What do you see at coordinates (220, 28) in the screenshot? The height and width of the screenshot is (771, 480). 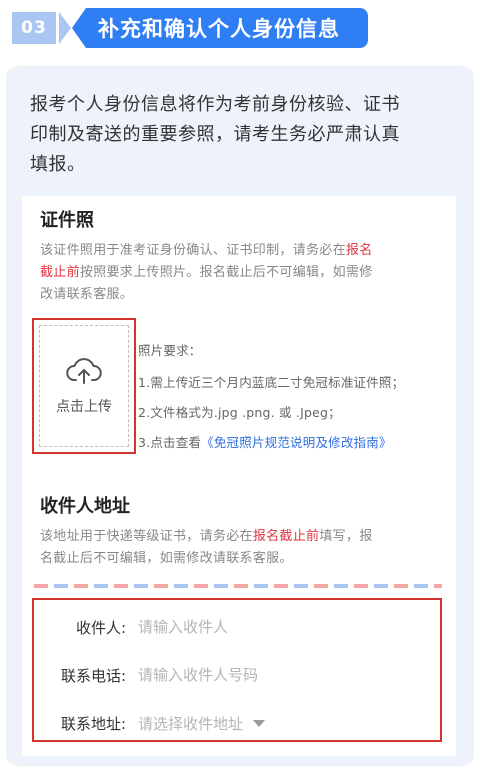 I see `step-title: 补充和确认个人身份信息` at bounding box center [220, 28].